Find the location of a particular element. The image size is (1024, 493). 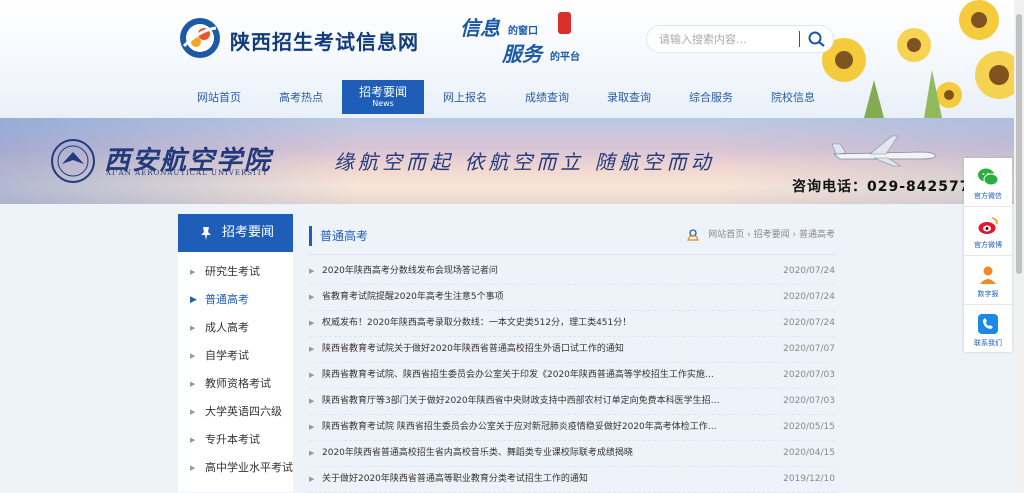

sidebar-item-teacher: ▶ 教师资格考试 is located at coordinates (235, 384).